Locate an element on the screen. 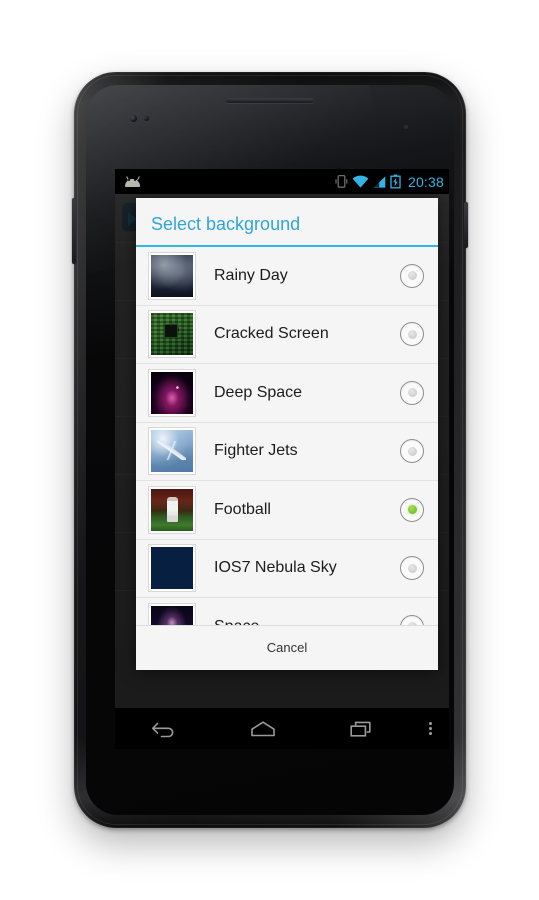 The height and width of the screenshot is (900, 539). list-item-label: Cracked Screen is located at coordinates (271, 334).